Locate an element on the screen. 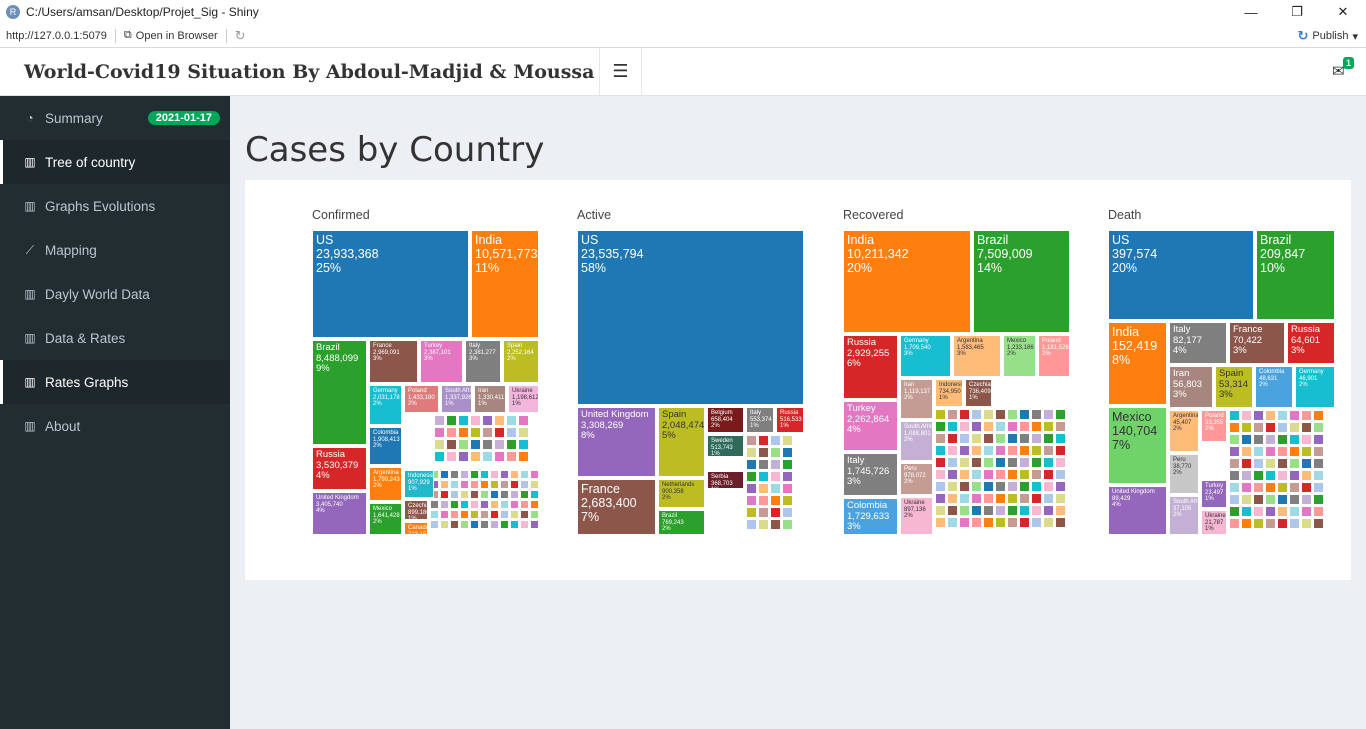 Image resolution: width=1366 pixels, height=729 pixels. treemap-tile: France 2,683,400 7% is located at coordinates (616, 507).